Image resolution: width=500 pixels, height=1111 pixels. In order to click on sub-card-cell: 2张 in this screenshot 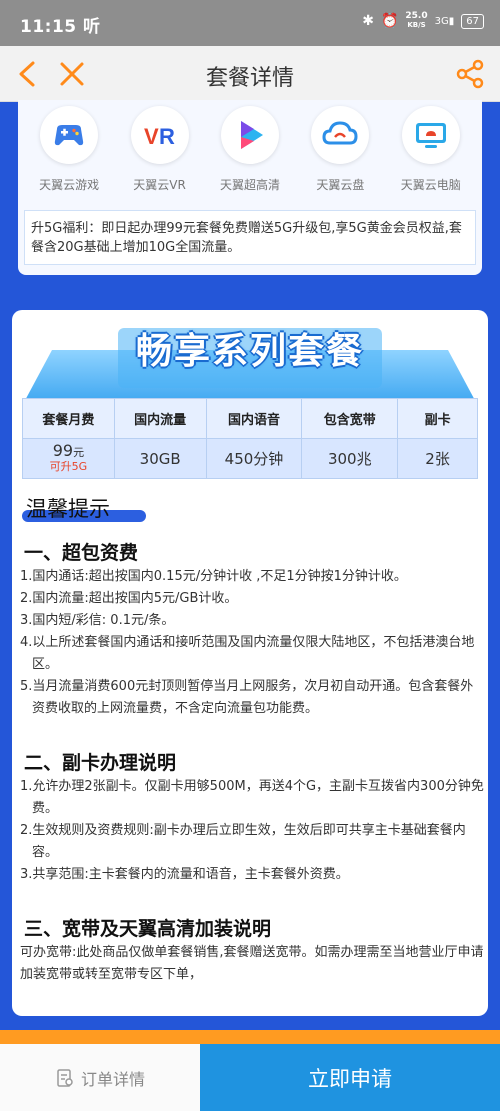, I will do `click(437, 458)`.